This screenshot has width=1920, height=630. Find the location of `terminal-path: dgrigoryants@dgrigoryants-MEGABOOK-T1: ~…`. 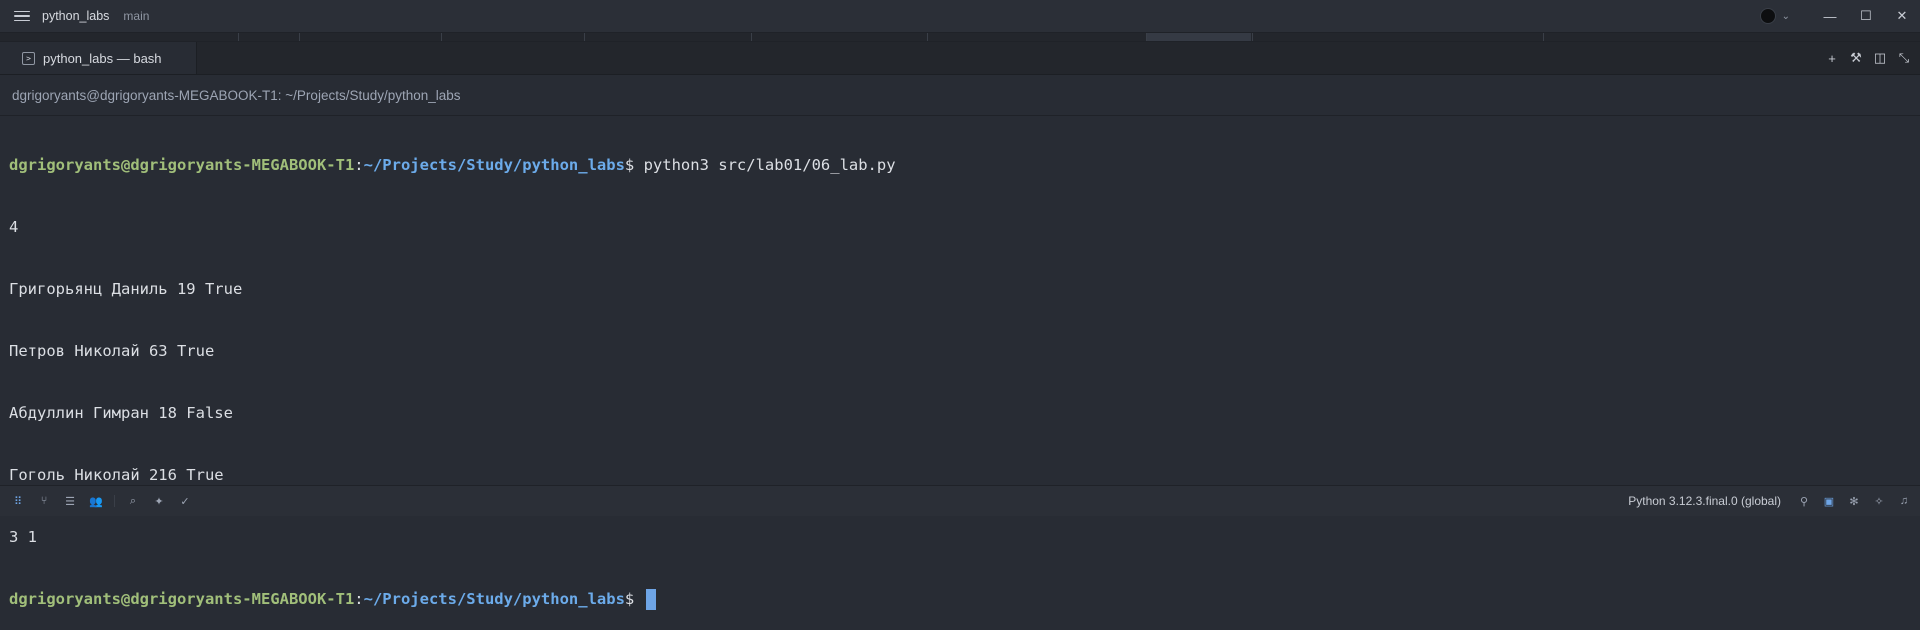

terminal-path: dgrigoryants@dgrigoryants-MEGABOOK-T1: ~… is located at coordinates (236, 95).